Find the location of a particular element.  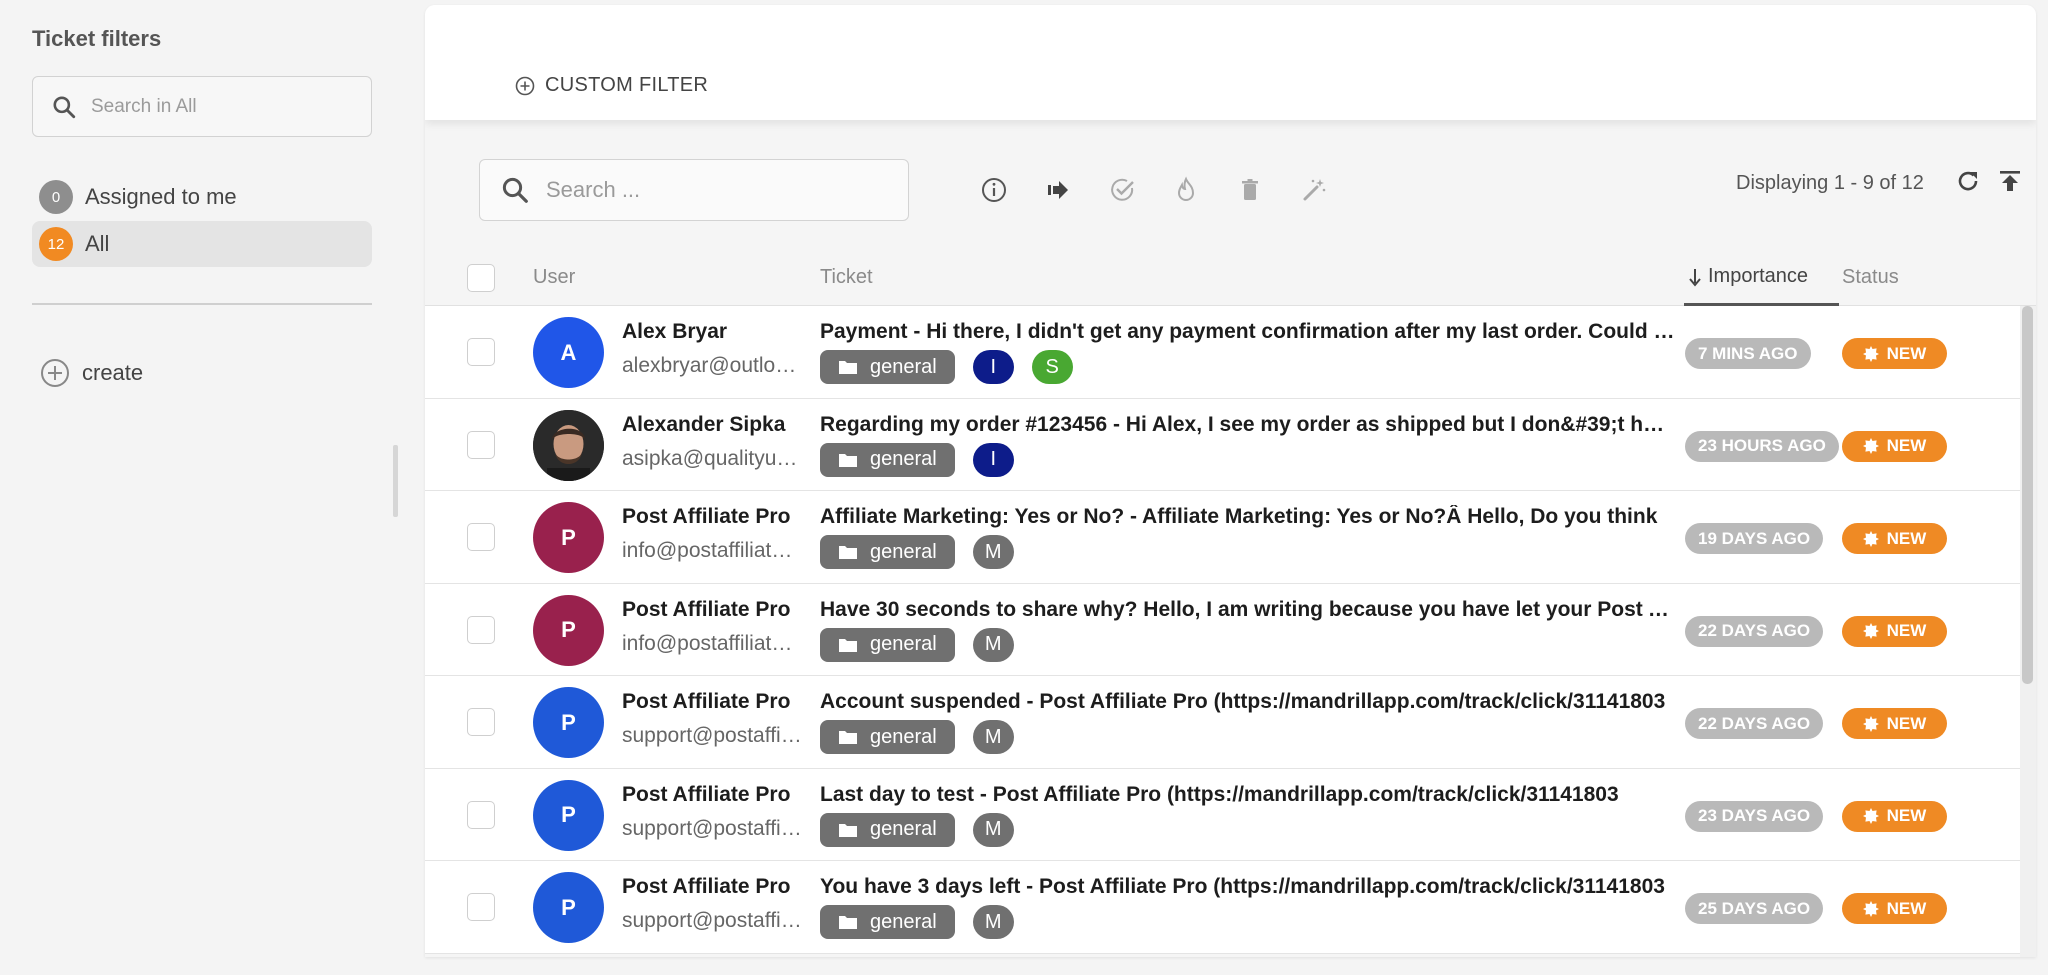

column-ticket: Ticket is located at coordinates (846, 277).